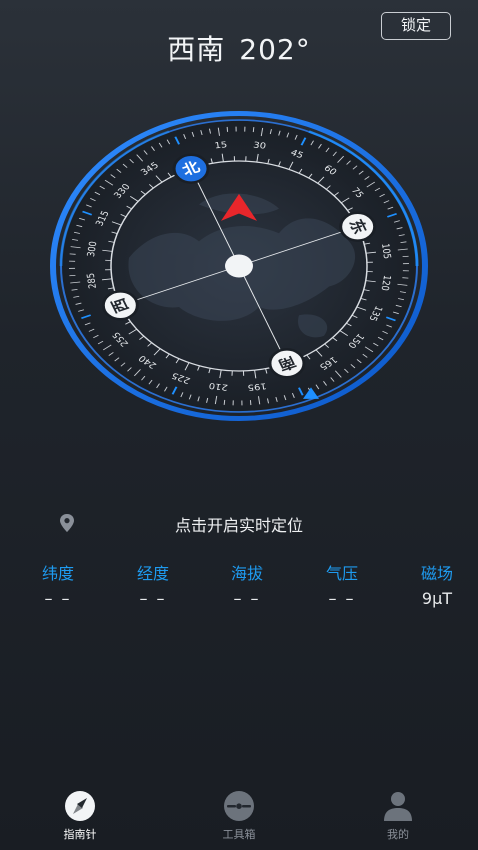 This screenshot has width=478, height=850. What do you see at coordinates (80, 834) in the screenshot?
I see `tab-label: 指南针` at bounding box center [80, 834].